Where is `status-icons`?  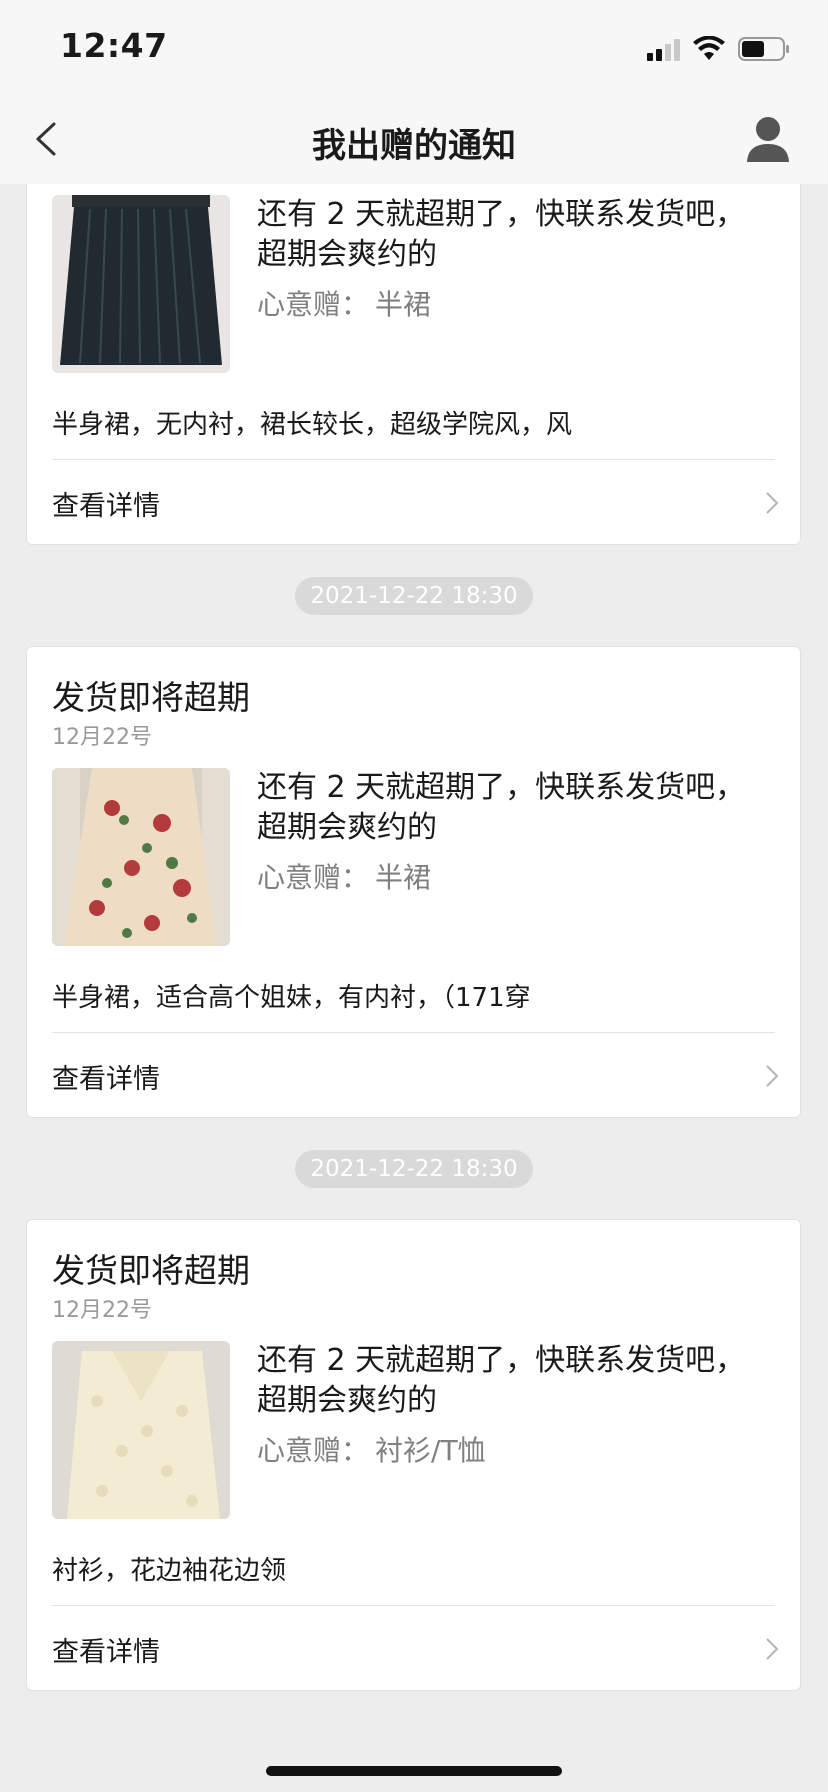 status-icons is located at coordinates (718, 49).